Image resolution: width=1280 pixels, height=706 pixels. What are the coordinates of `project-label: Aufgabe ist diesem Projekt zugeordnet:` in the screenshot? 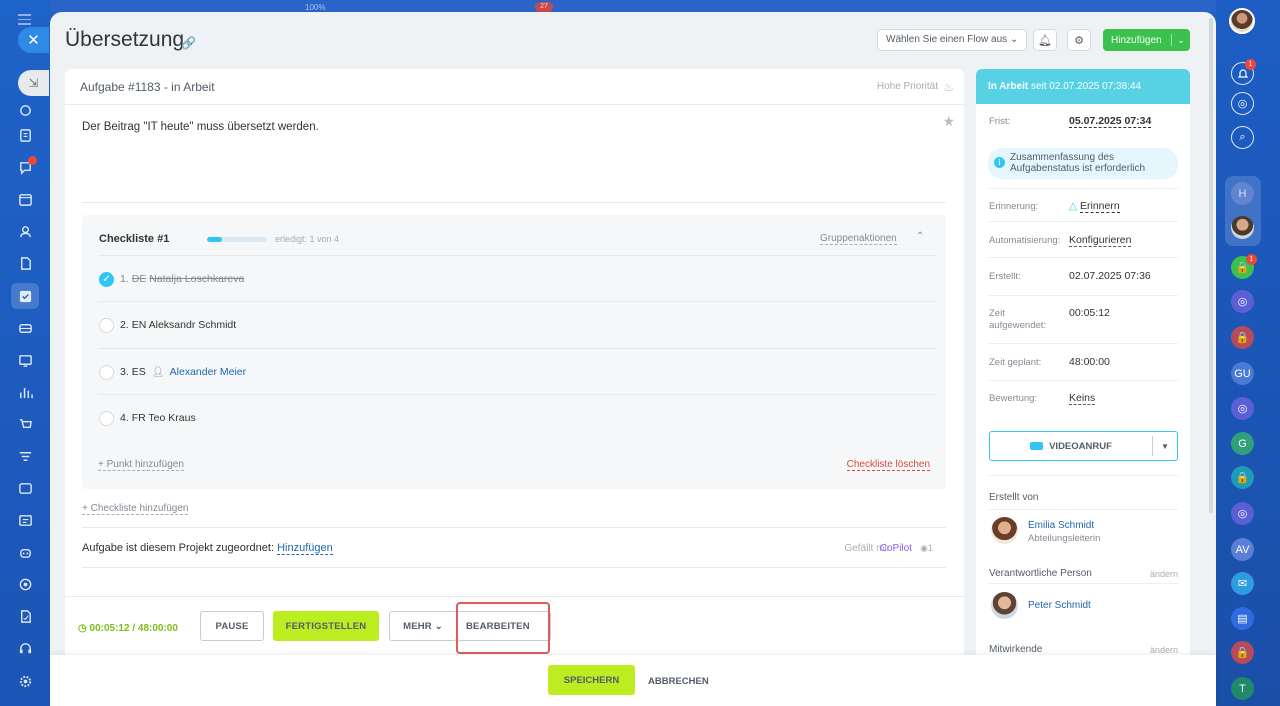 It's located at (178, 548).